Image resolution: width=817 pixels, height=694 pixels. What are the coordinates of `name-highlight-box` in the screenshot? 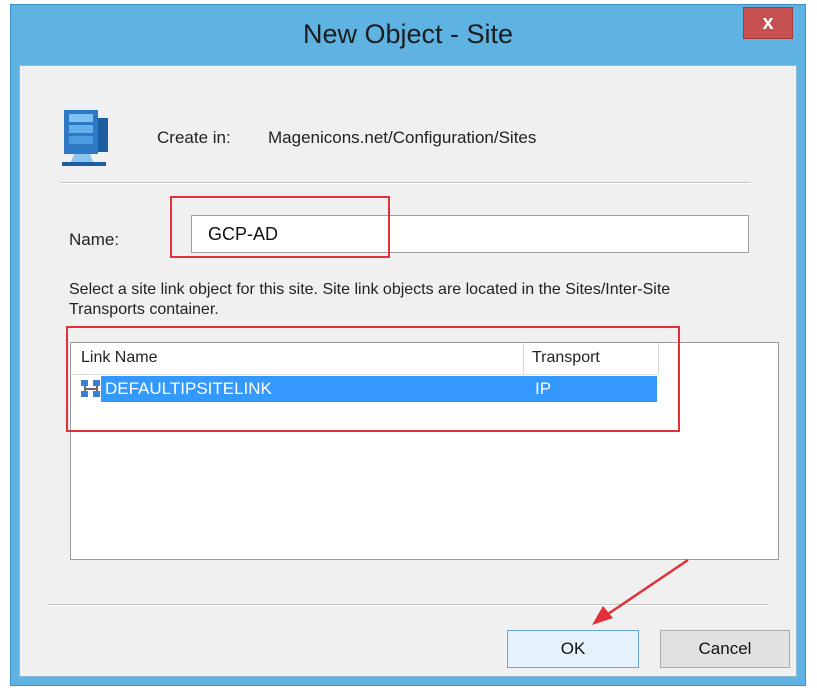 It's located at (280, 227).